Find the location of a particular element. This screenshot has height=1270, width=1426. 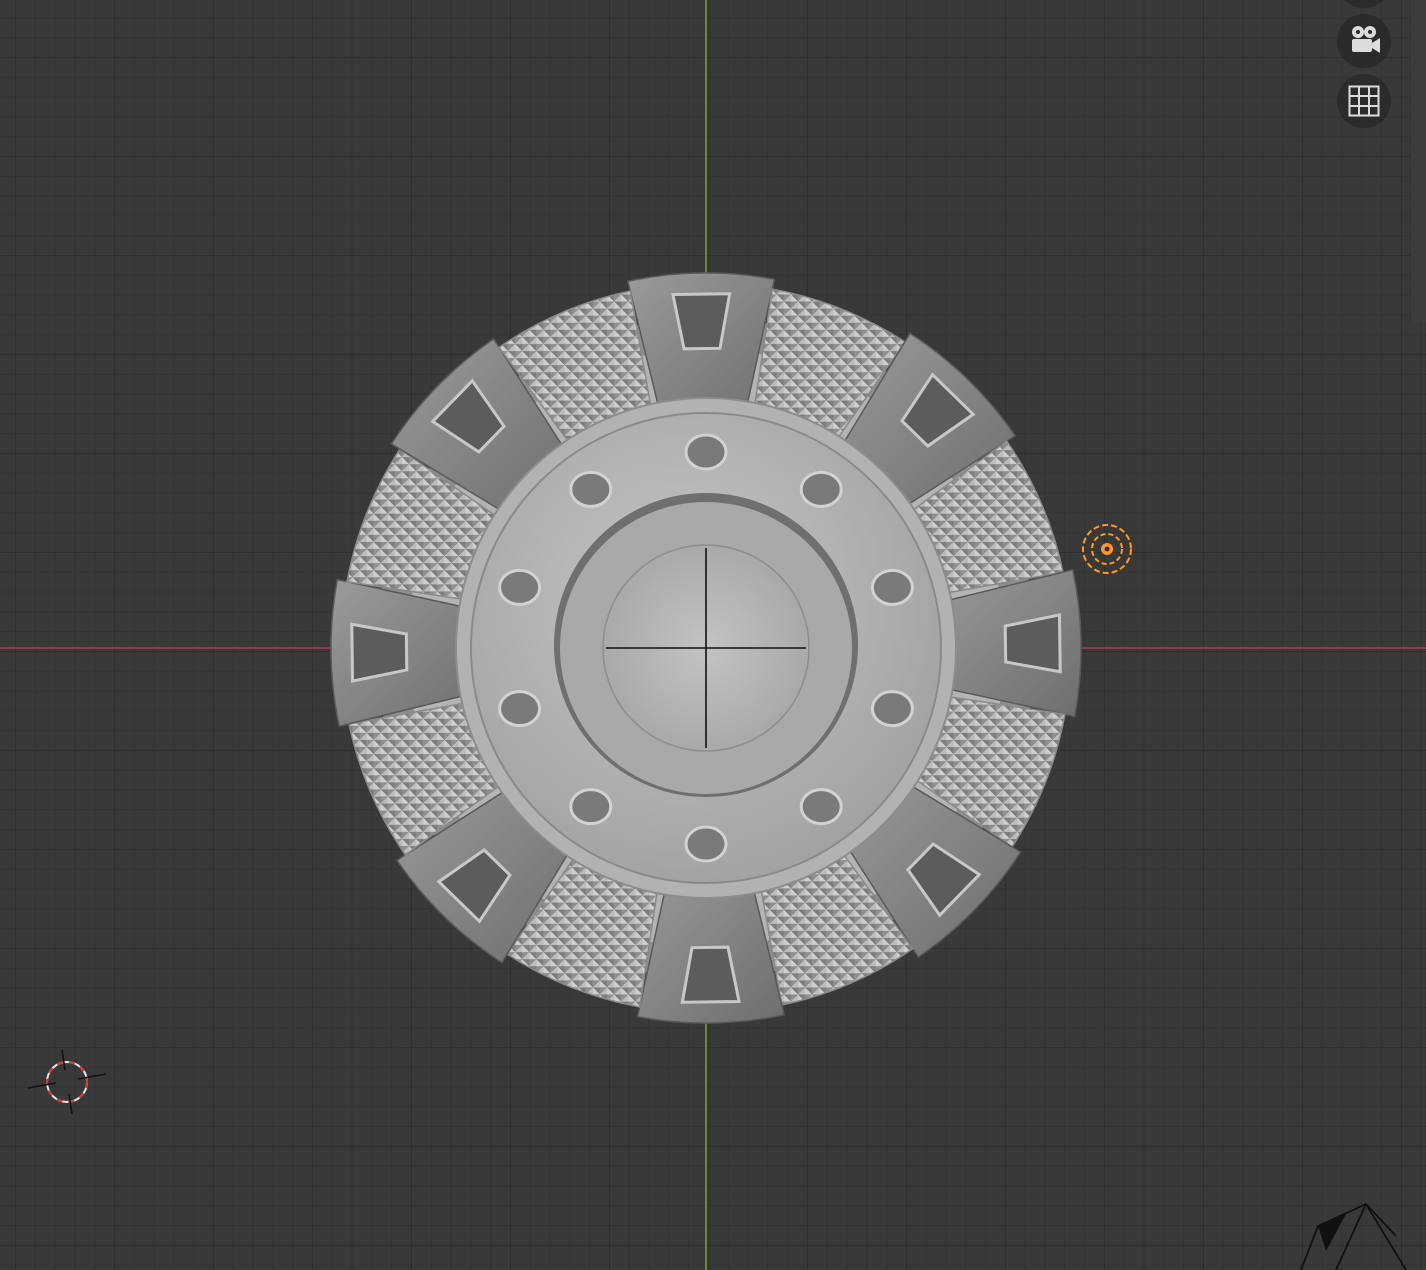

orthographic-grid-icon is located at coordinates (1364, 101).